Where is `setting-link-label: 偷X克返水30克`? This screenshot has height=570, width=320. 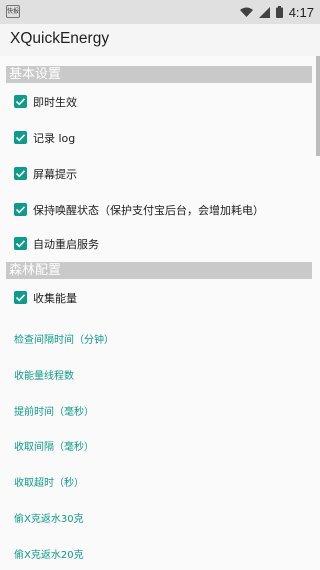 setting-link-label: 偷X克返水30克 is located at coordinates (49, 517).